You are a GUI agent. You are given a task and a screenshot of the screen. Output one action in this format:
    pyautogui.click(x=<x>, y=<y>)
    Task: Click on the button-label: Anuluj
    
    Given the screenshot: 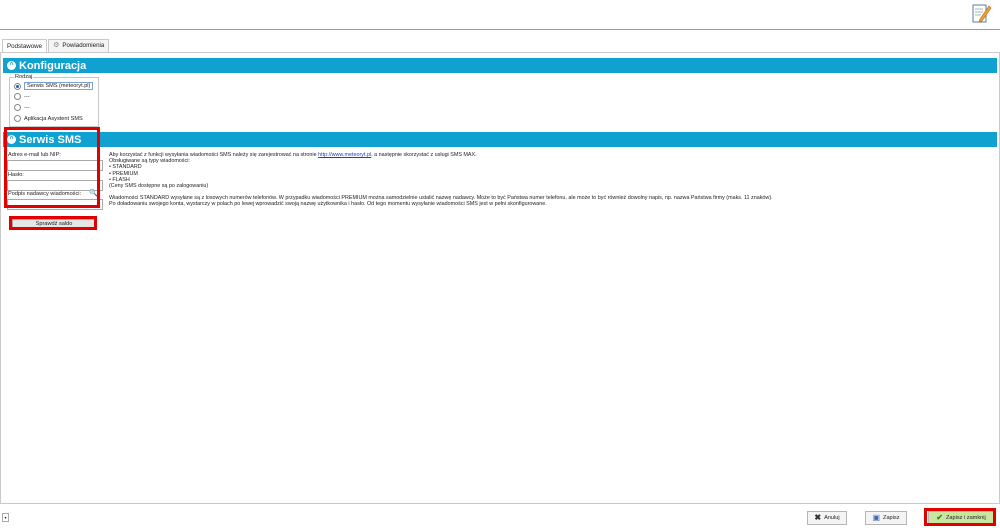 What is the action you would take?
    pyautogui.click(x=832, y=518)
    